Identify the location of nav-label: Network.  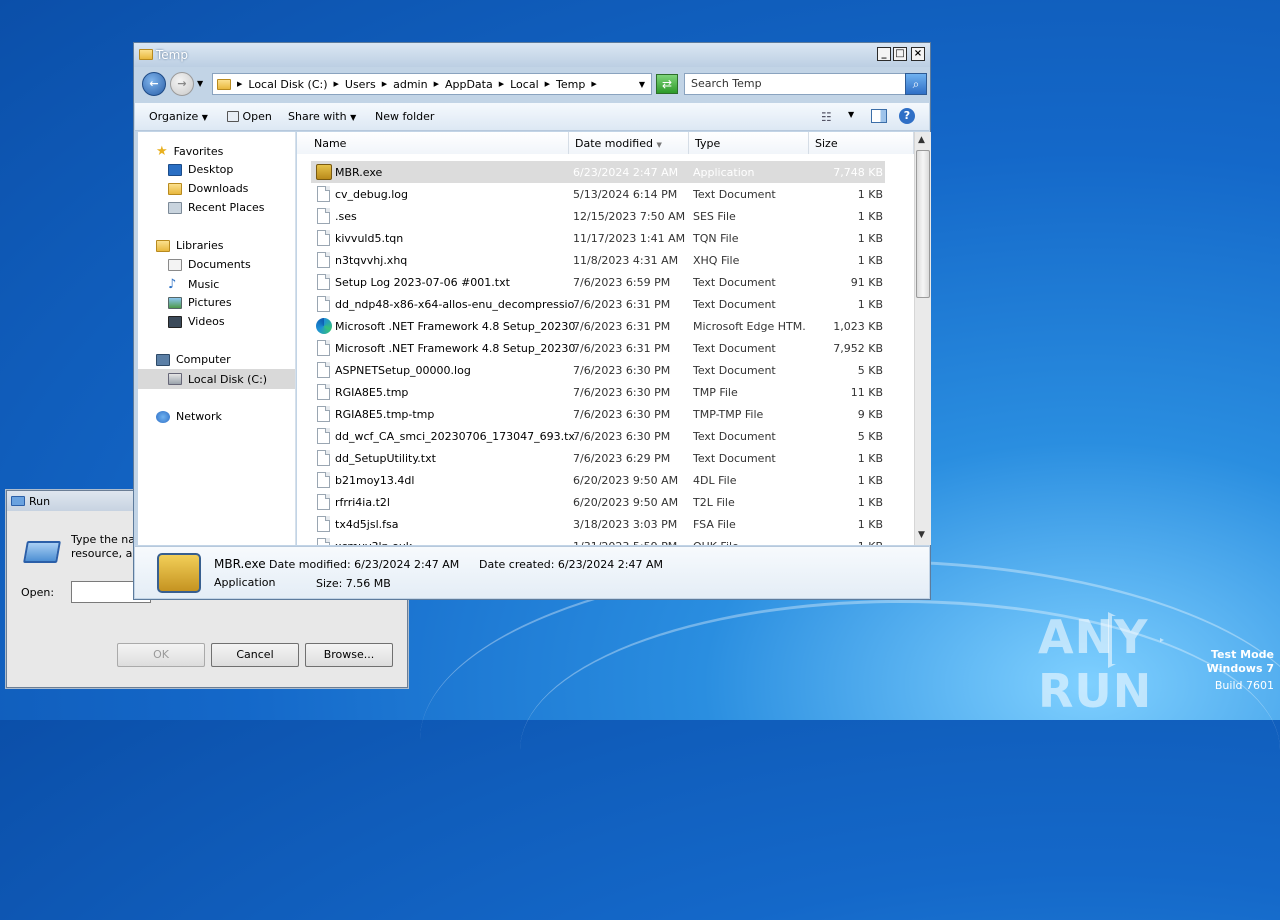
(199, 416).